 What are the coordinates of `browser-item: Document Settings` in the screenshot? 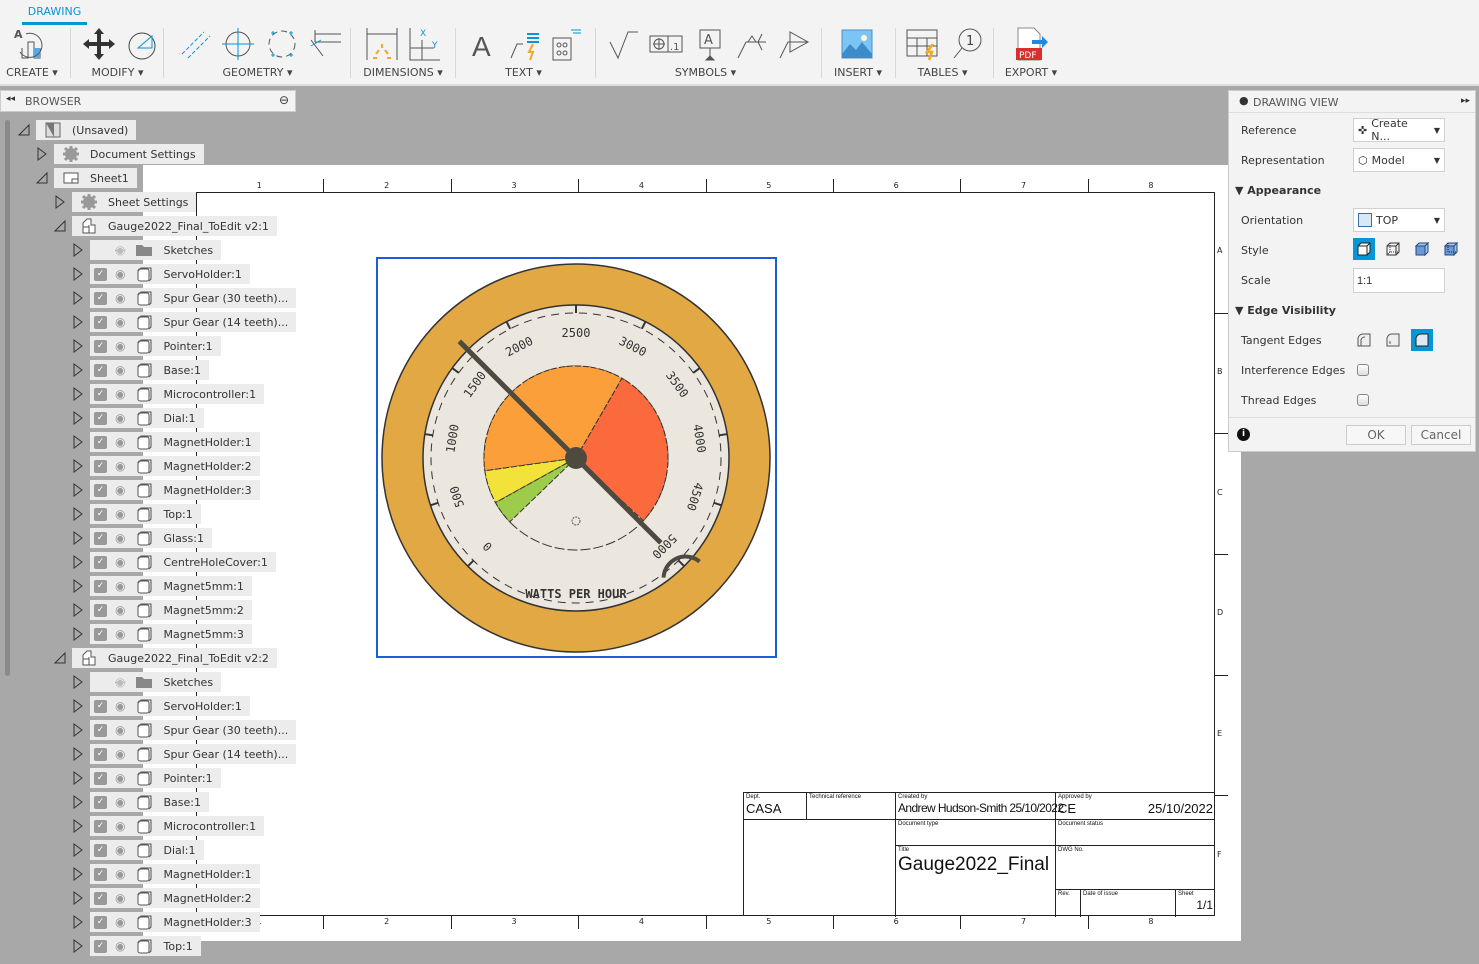 It's located at (120, 154).